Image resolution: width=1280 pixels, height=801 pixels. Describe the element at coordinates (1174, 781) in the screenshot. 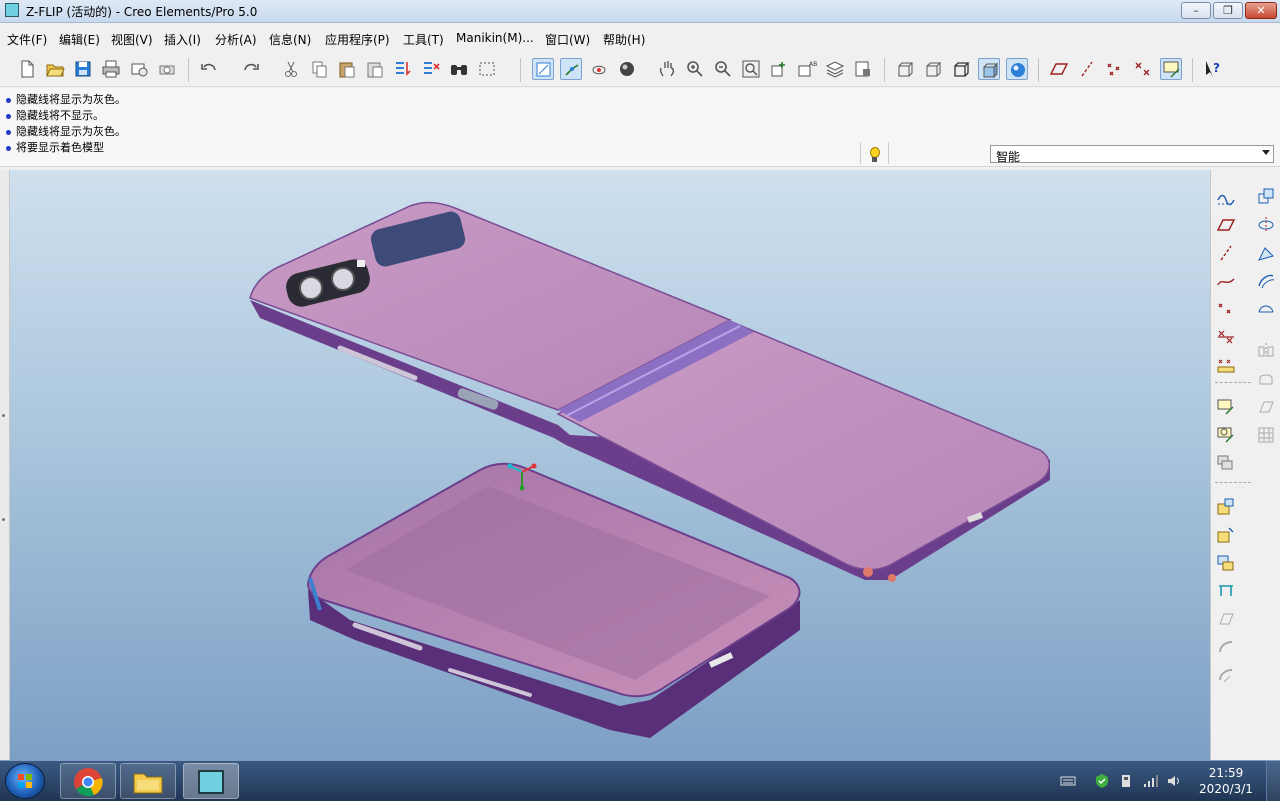

I see `volume-icon` at that location.